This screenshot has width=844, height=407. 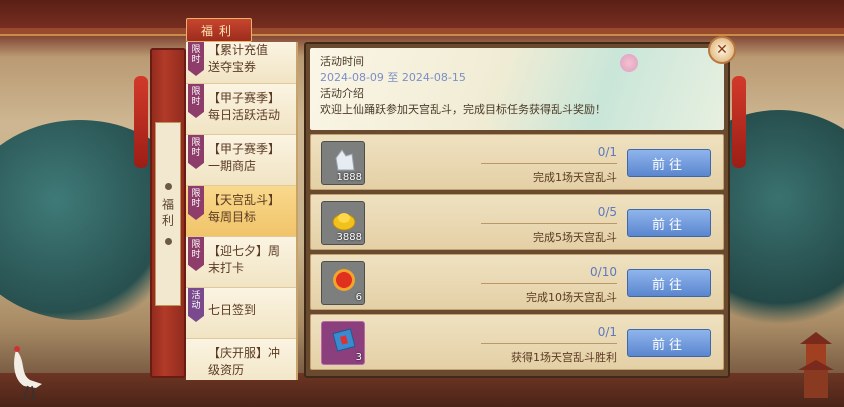 I want to click on reward-item-slot: 1888, so click(x=343, y=163).